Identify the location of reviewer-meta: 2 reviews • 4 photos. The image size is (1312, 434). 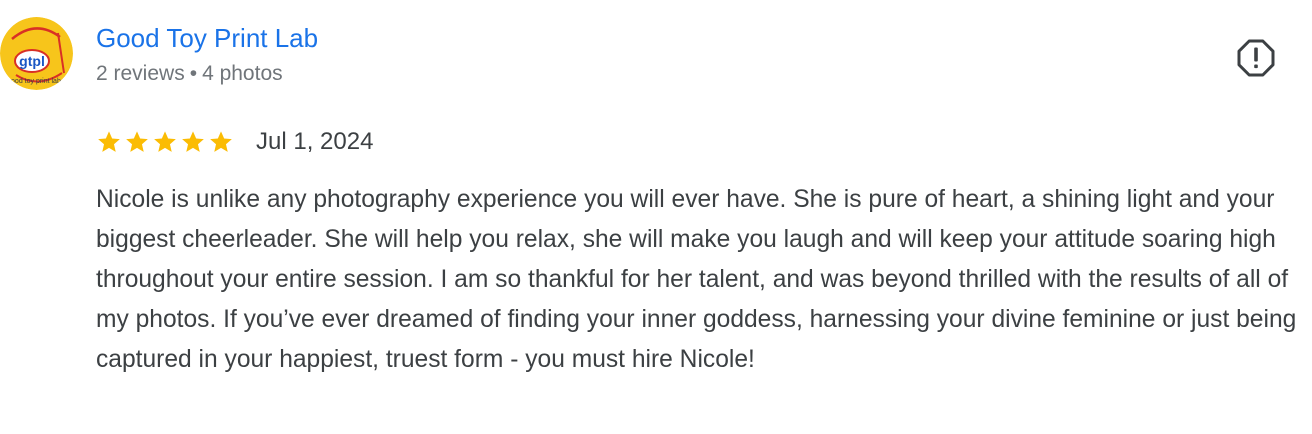
(189, 74).